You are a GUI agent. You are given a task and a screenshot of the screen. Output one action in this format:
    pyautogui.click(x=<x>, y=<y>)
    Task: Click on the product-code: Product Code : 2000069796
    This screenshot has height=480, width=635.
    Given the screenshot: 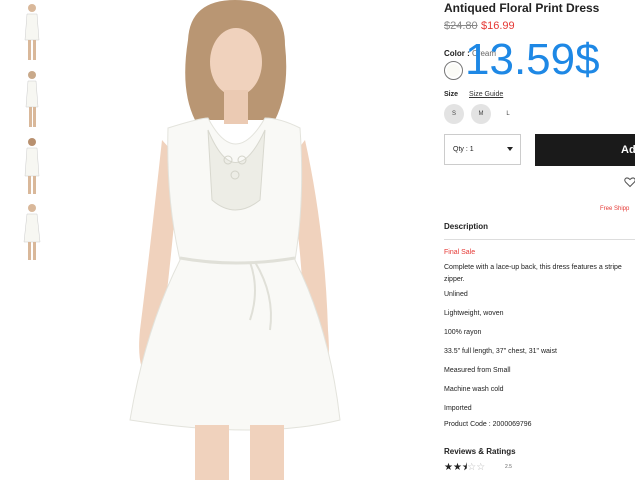 What is the action you would take?
    pyautogui.click(x=488, y=424)
    